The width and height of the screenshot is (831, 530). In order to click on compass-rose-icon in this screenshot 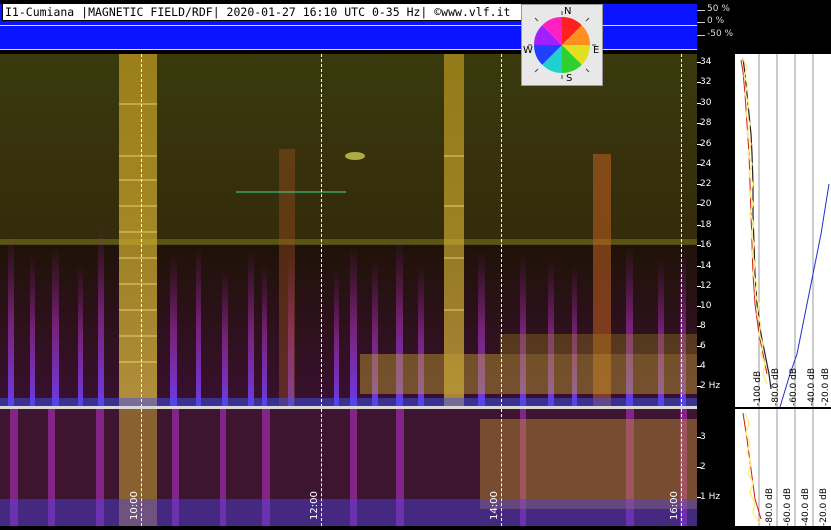, I will do `click(562, 45)`.